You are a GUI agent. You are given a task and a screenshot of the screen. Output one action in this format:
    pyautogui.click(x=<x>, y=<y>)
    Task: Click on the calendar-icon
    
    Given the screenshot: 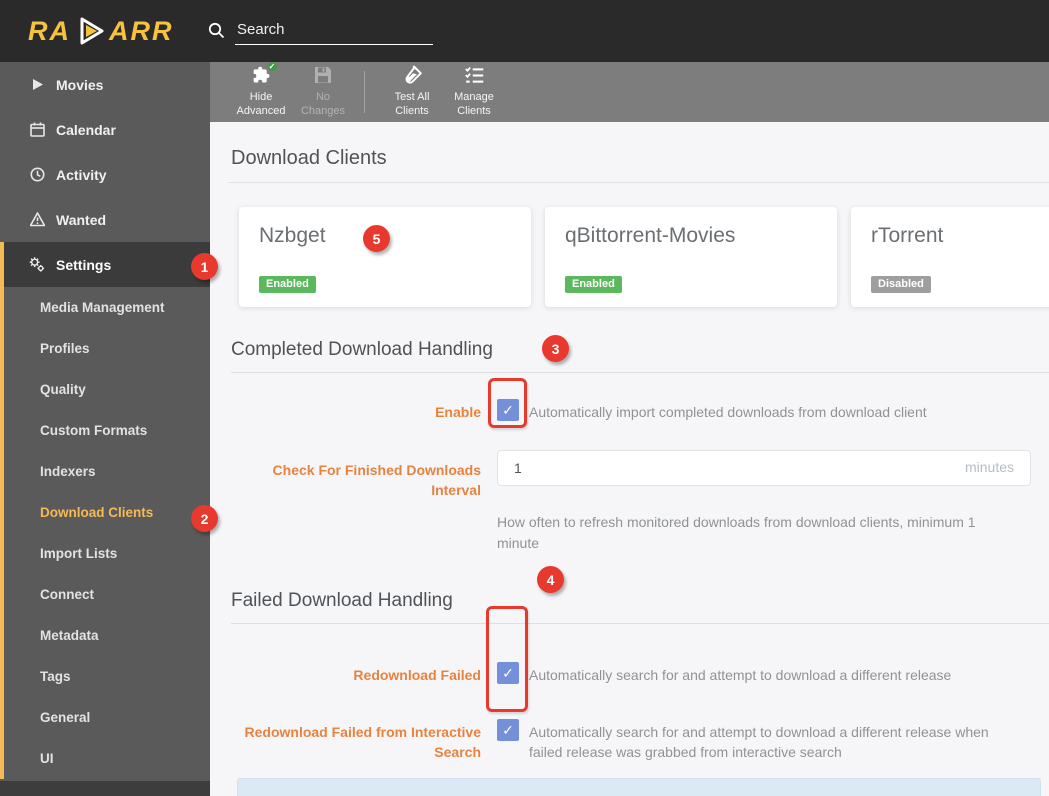 What is the action you would take?
    pyautogui.click(x=37, y=130)
    